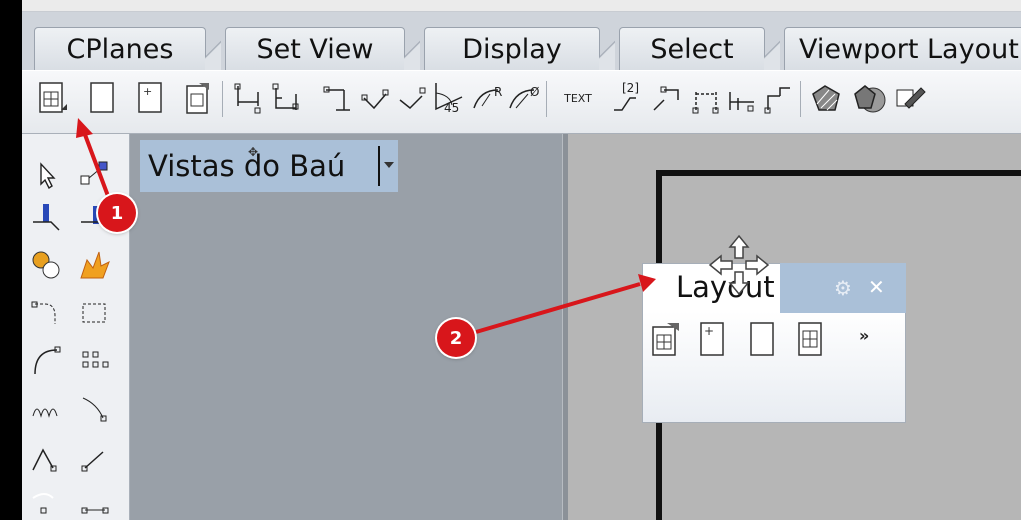 The width and height of the screenshot is (1021, 520). I want to click on annotation-number: 2, so click(456, 338).